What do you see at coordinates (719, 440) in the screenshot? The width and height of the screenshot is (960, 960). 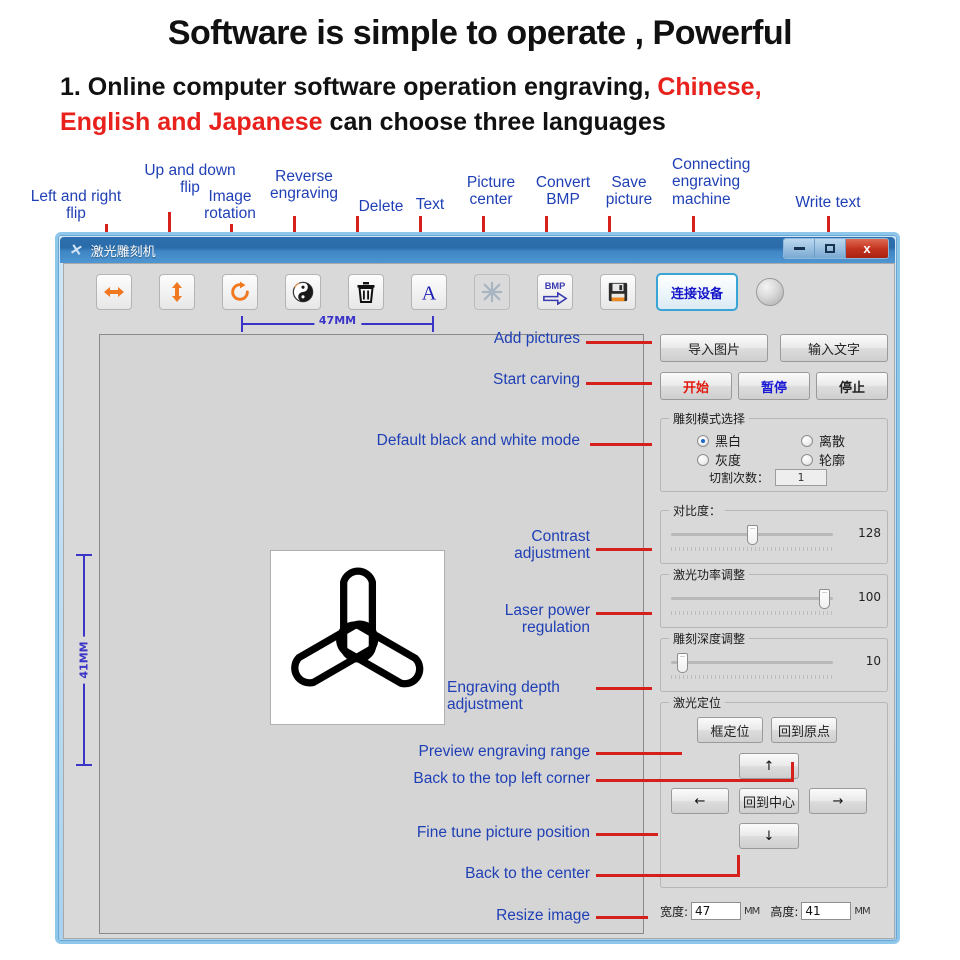 I see `radio-mode-bw: 黑白` at bounding box center [719, 440].